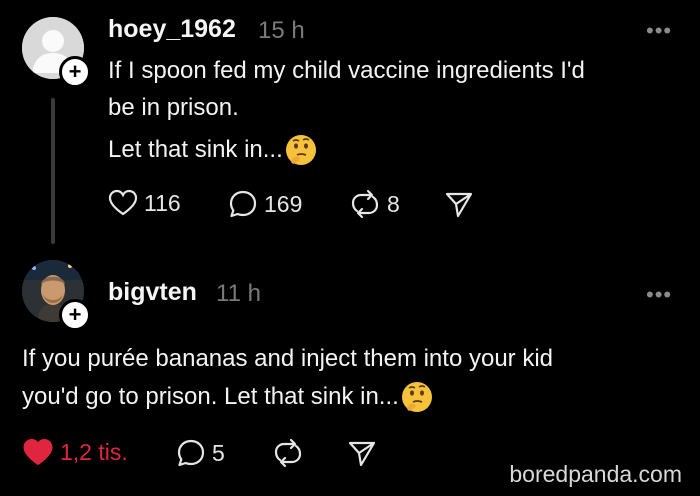 The height and width of the screenshot is (496, 700). Describe the element at coordinates (53, 171) in the screenshot. I see `thread-line` at that location.